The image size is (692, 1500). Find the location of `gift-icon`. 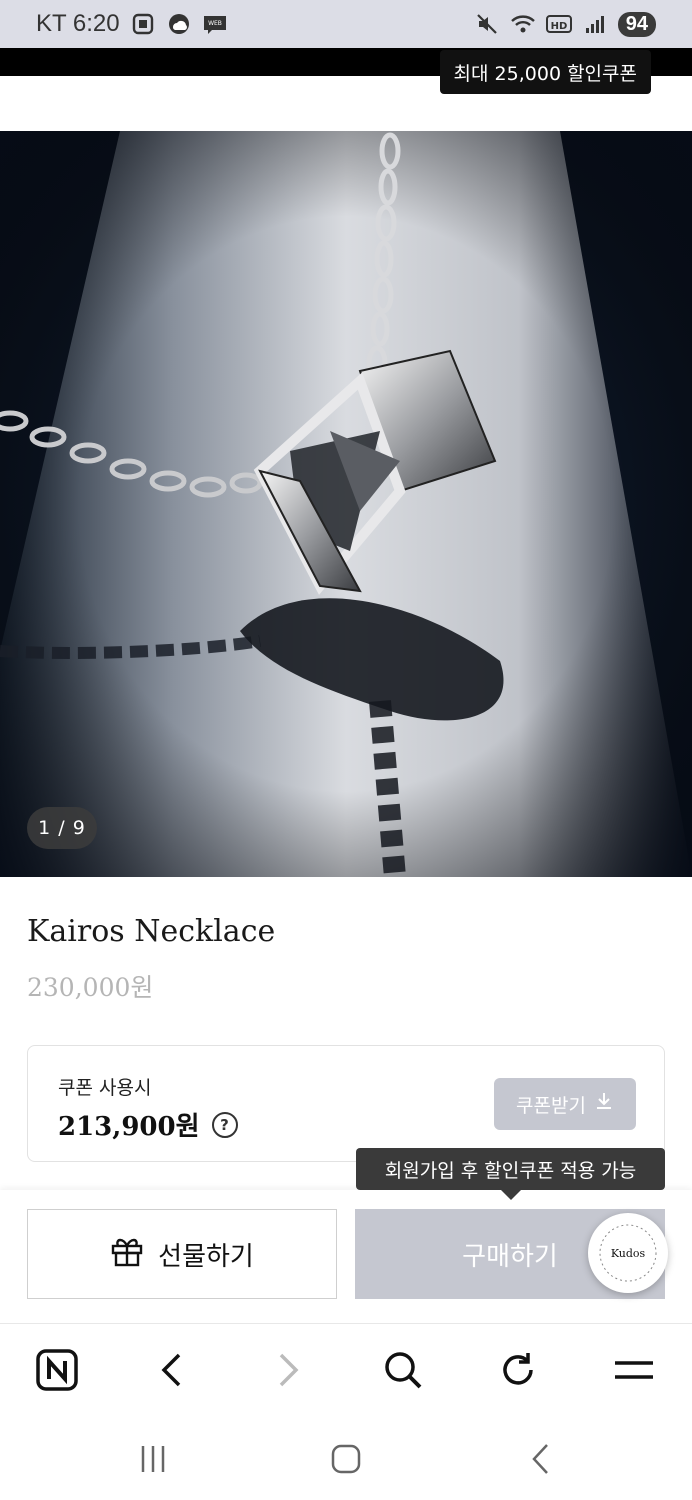

gift-icon is located at coordinates (127, 1254).